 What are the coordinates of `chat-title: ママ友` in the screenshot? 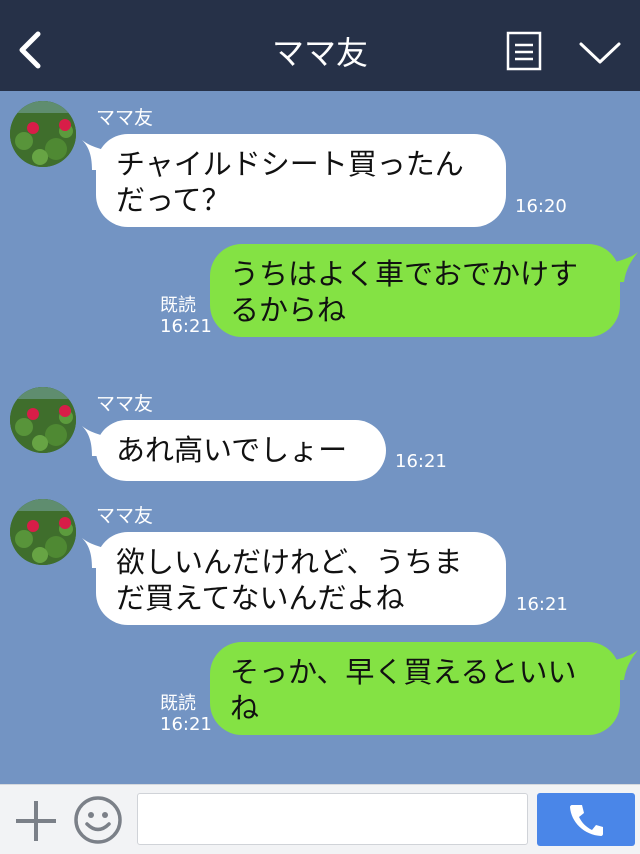 It's located at (319, 53).